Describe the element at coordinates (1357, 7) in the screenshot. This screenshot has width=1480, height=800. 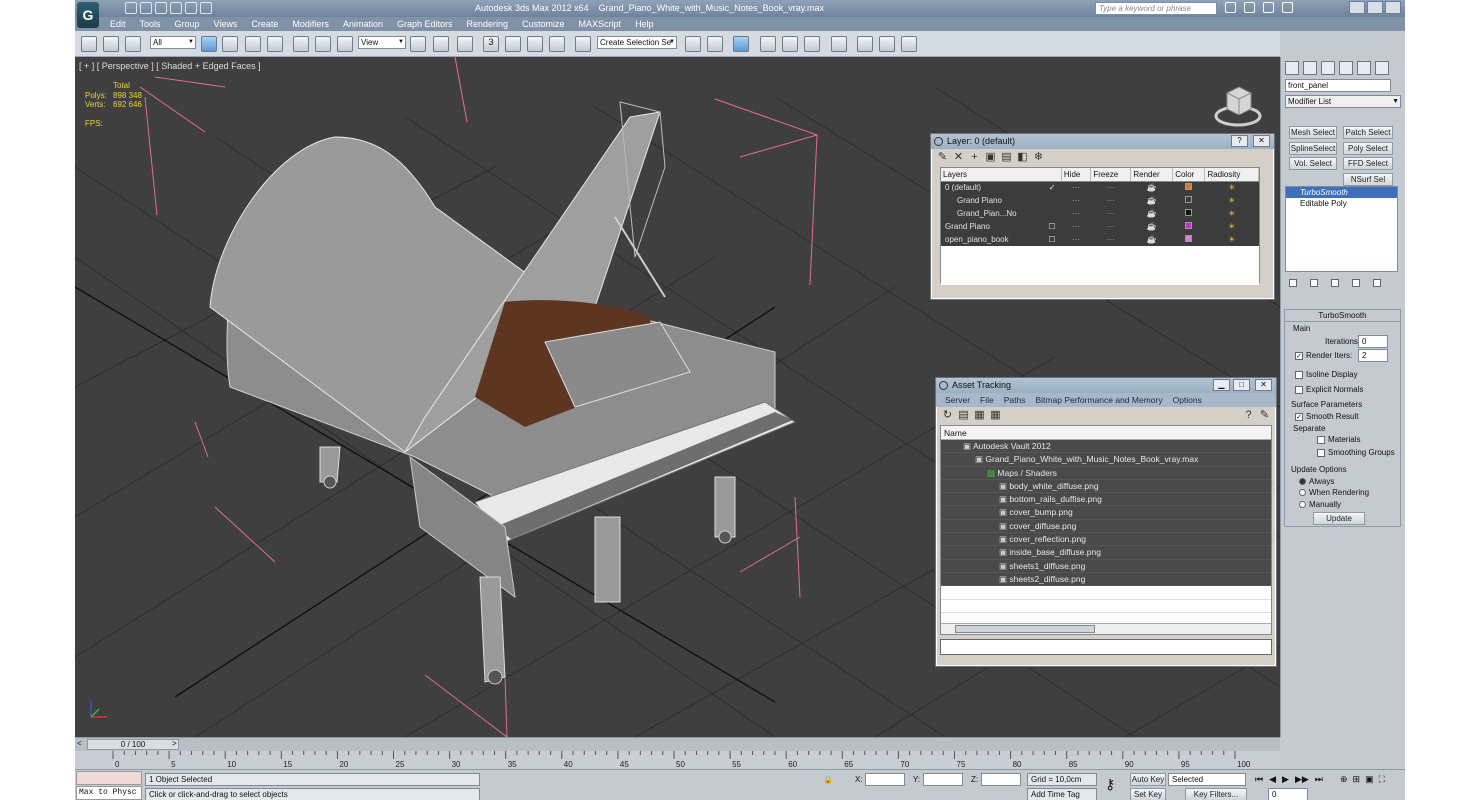
I see `minimize-button` at that location.